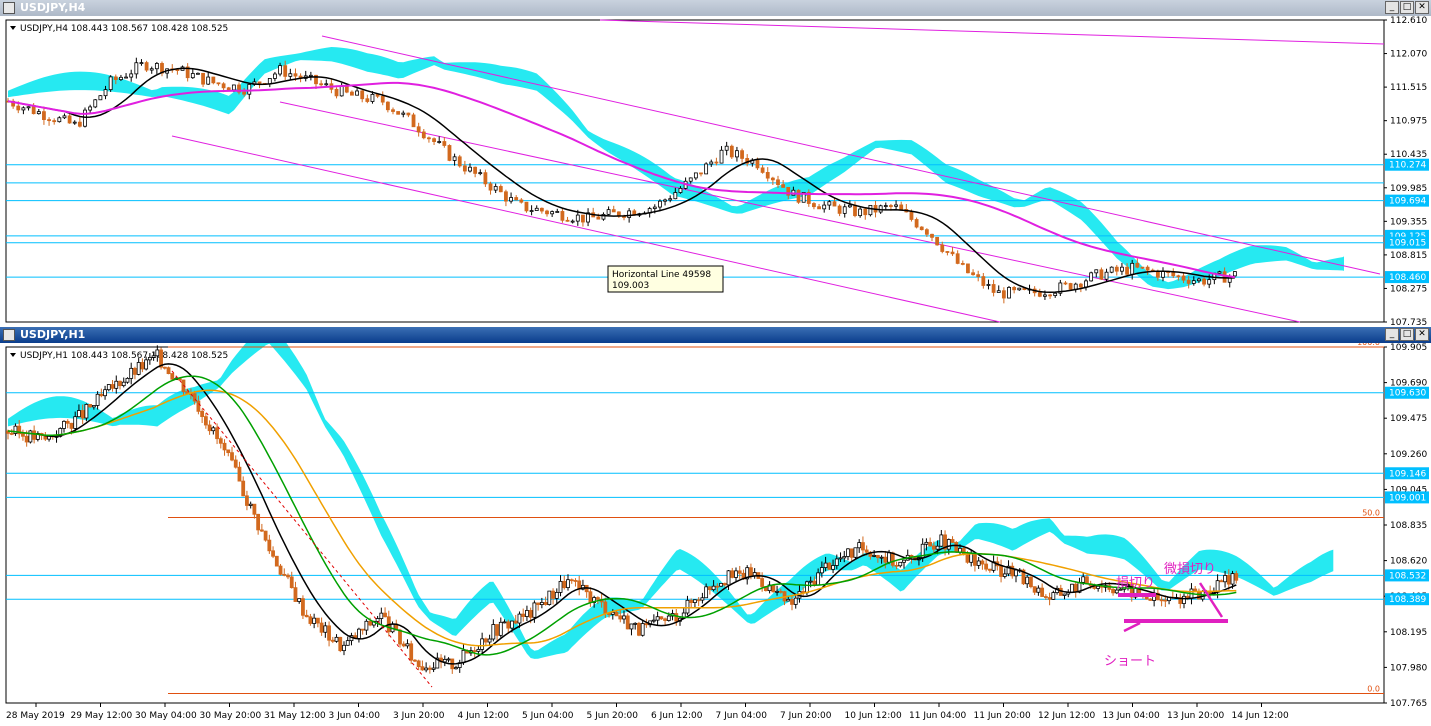 This screenshot has width=1431, height=726. What do you see at coordinates (1190, 569) in the screenshot?
I see `small-stop-loss-annotation: 微損切り` at bounding box center [1190, 569].